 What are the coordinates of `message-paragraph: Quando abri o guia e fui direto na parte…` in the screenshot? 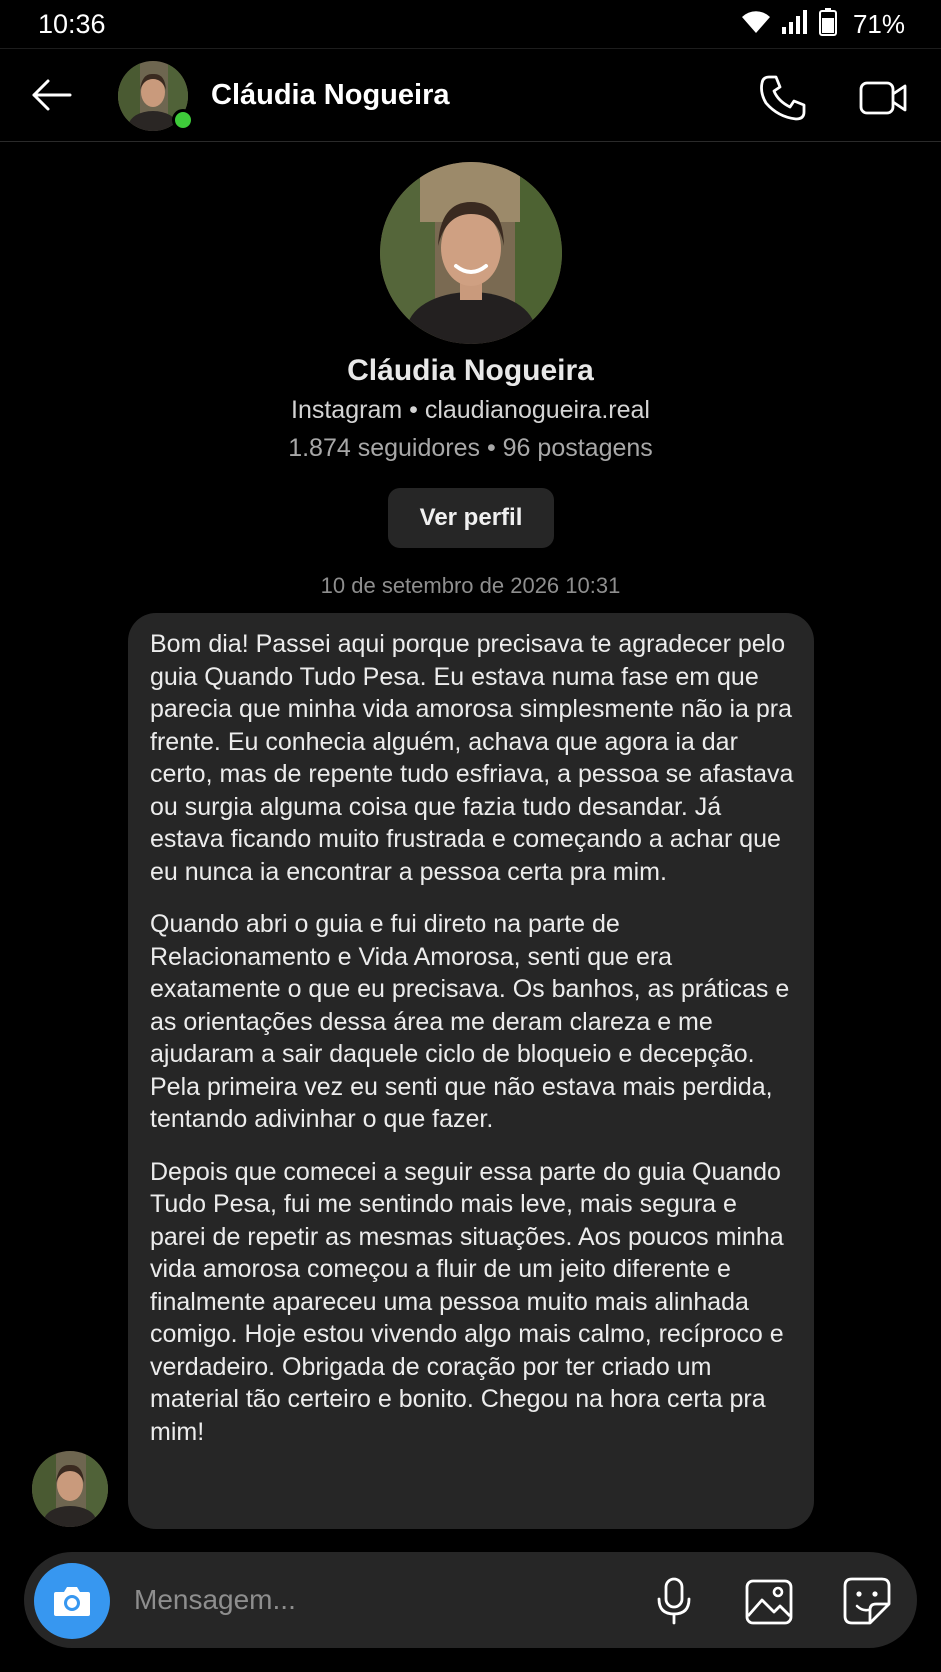 It's located at (470, 1021).